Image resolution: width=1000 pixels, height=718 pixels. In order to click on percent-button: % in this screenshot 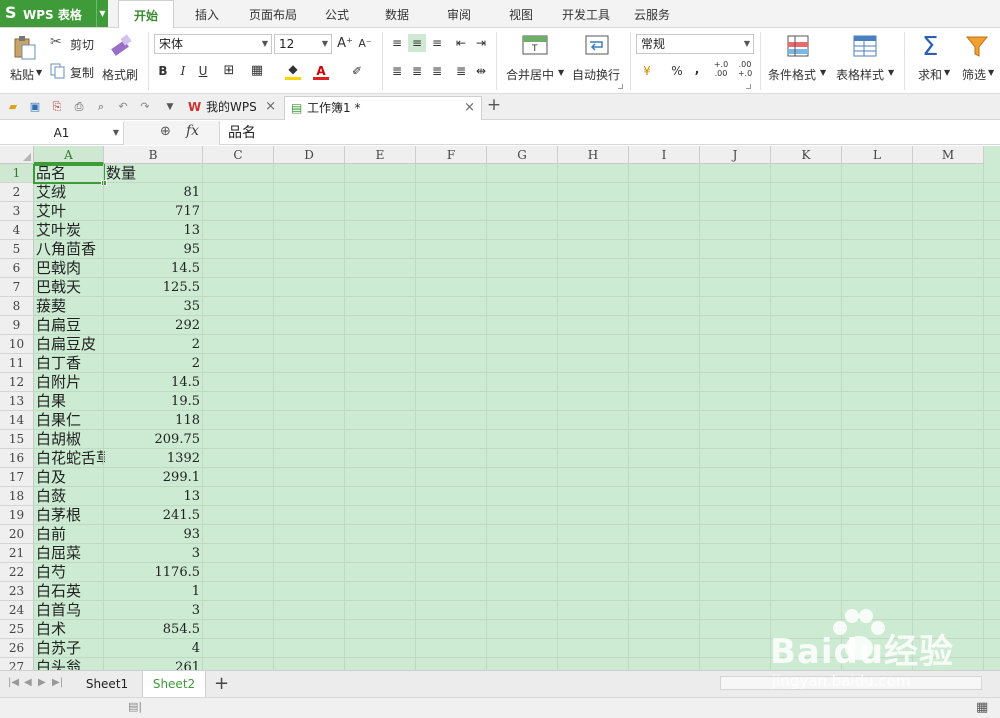, I will do `click(677, 71)`.